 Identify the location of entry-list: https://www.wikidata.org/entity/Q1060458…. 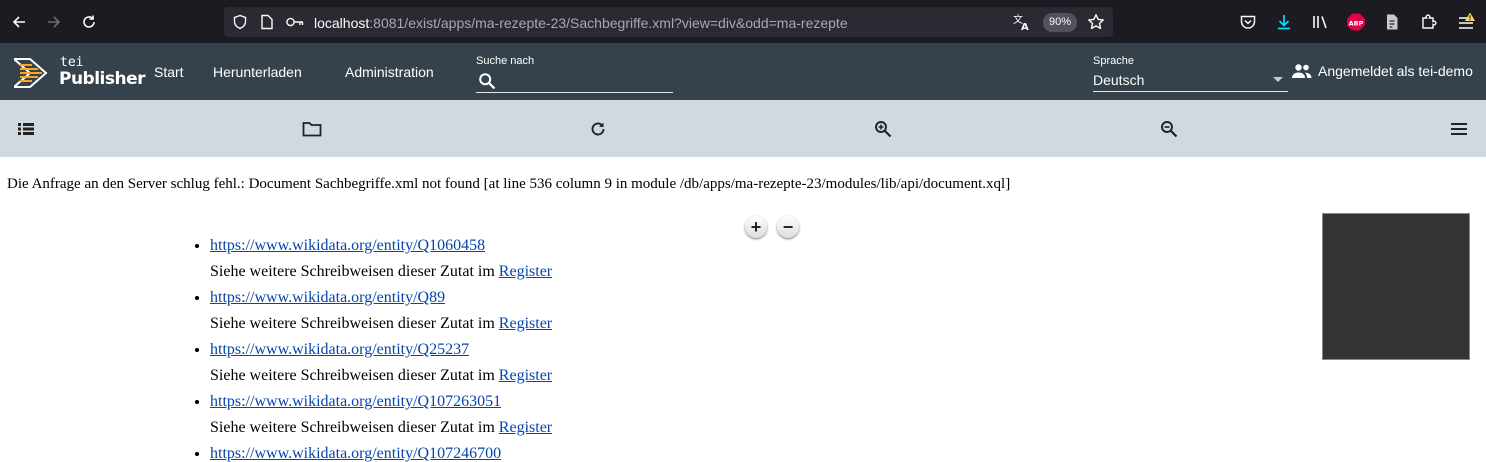
(381, 347).